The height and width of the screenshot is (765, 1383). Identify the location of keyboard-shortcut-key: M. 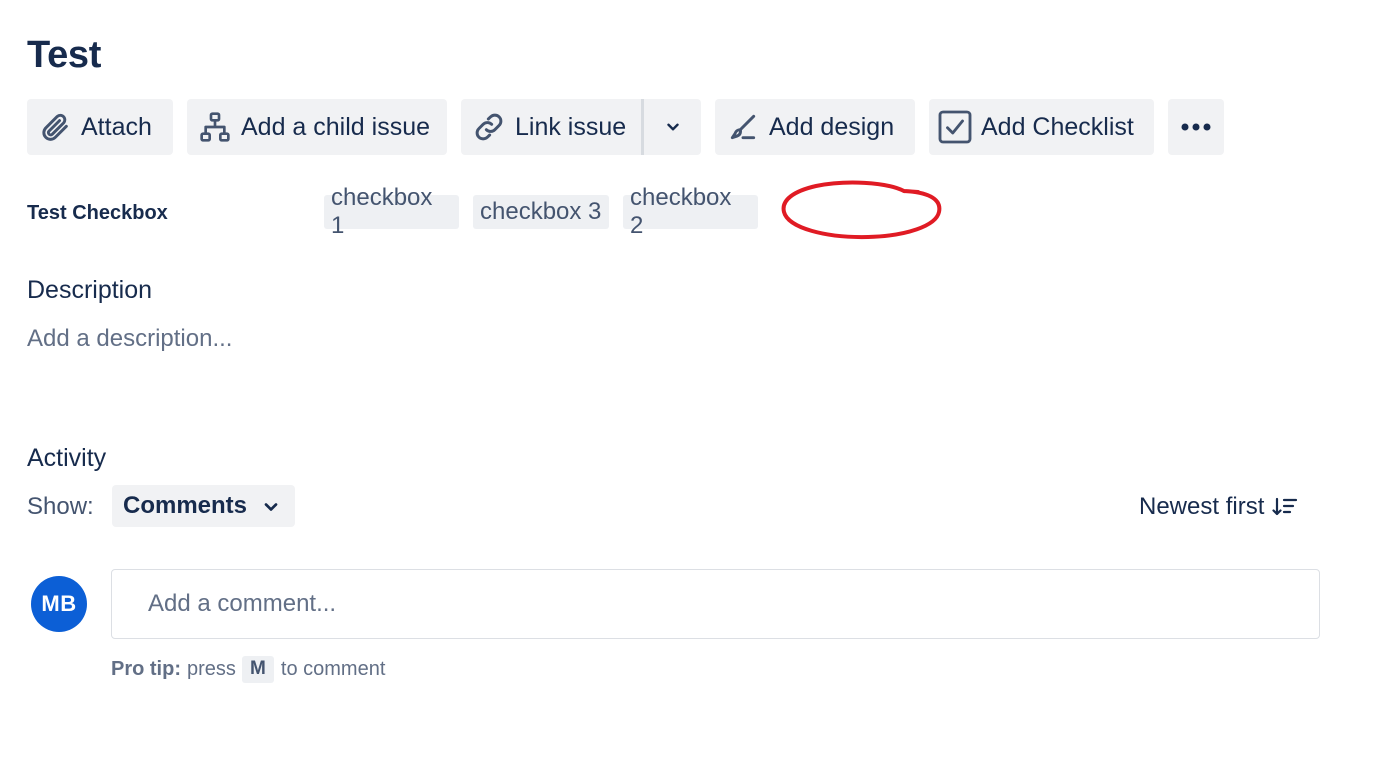
(257, 669).